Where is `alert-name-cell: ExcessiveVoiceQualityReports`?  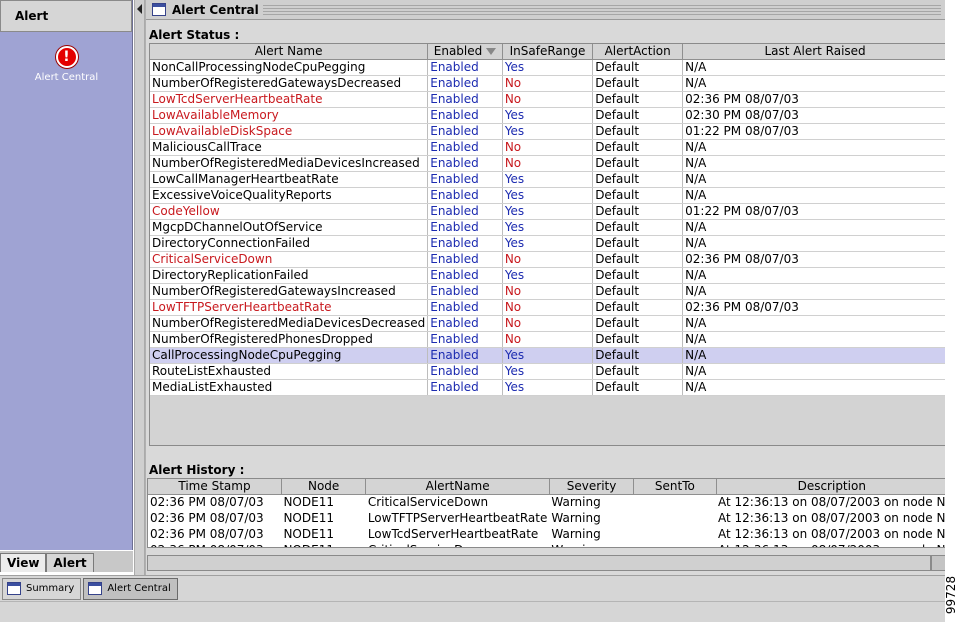
alert-name-cell: ExcessiveVoiceQualityReports is located at coordinates (289, 195).